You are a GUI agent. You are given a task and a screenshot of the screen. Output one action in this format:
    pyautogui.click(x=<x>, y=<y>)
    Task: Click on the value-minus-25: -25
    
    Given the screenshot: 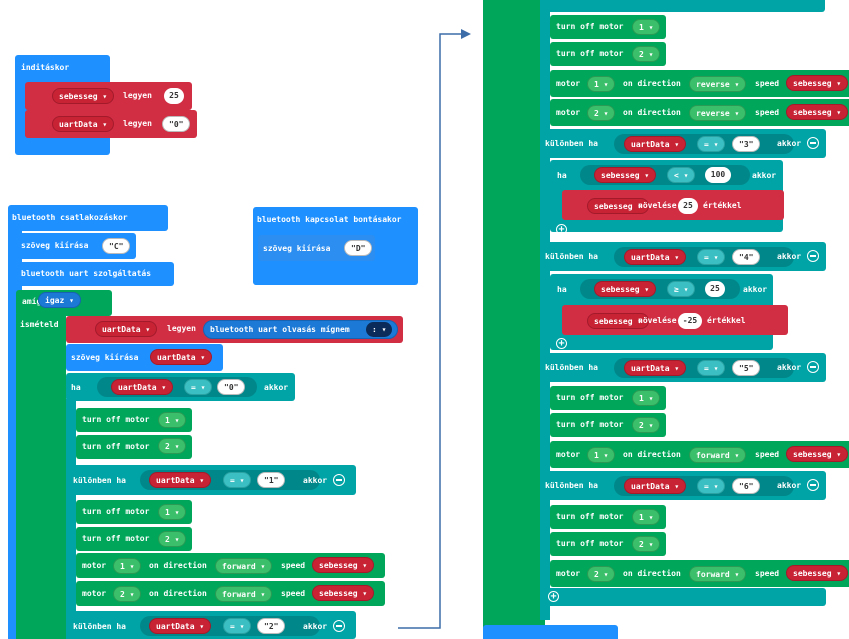 What is the action you would take?
    pyautogui.click(x=690, y=321)
    